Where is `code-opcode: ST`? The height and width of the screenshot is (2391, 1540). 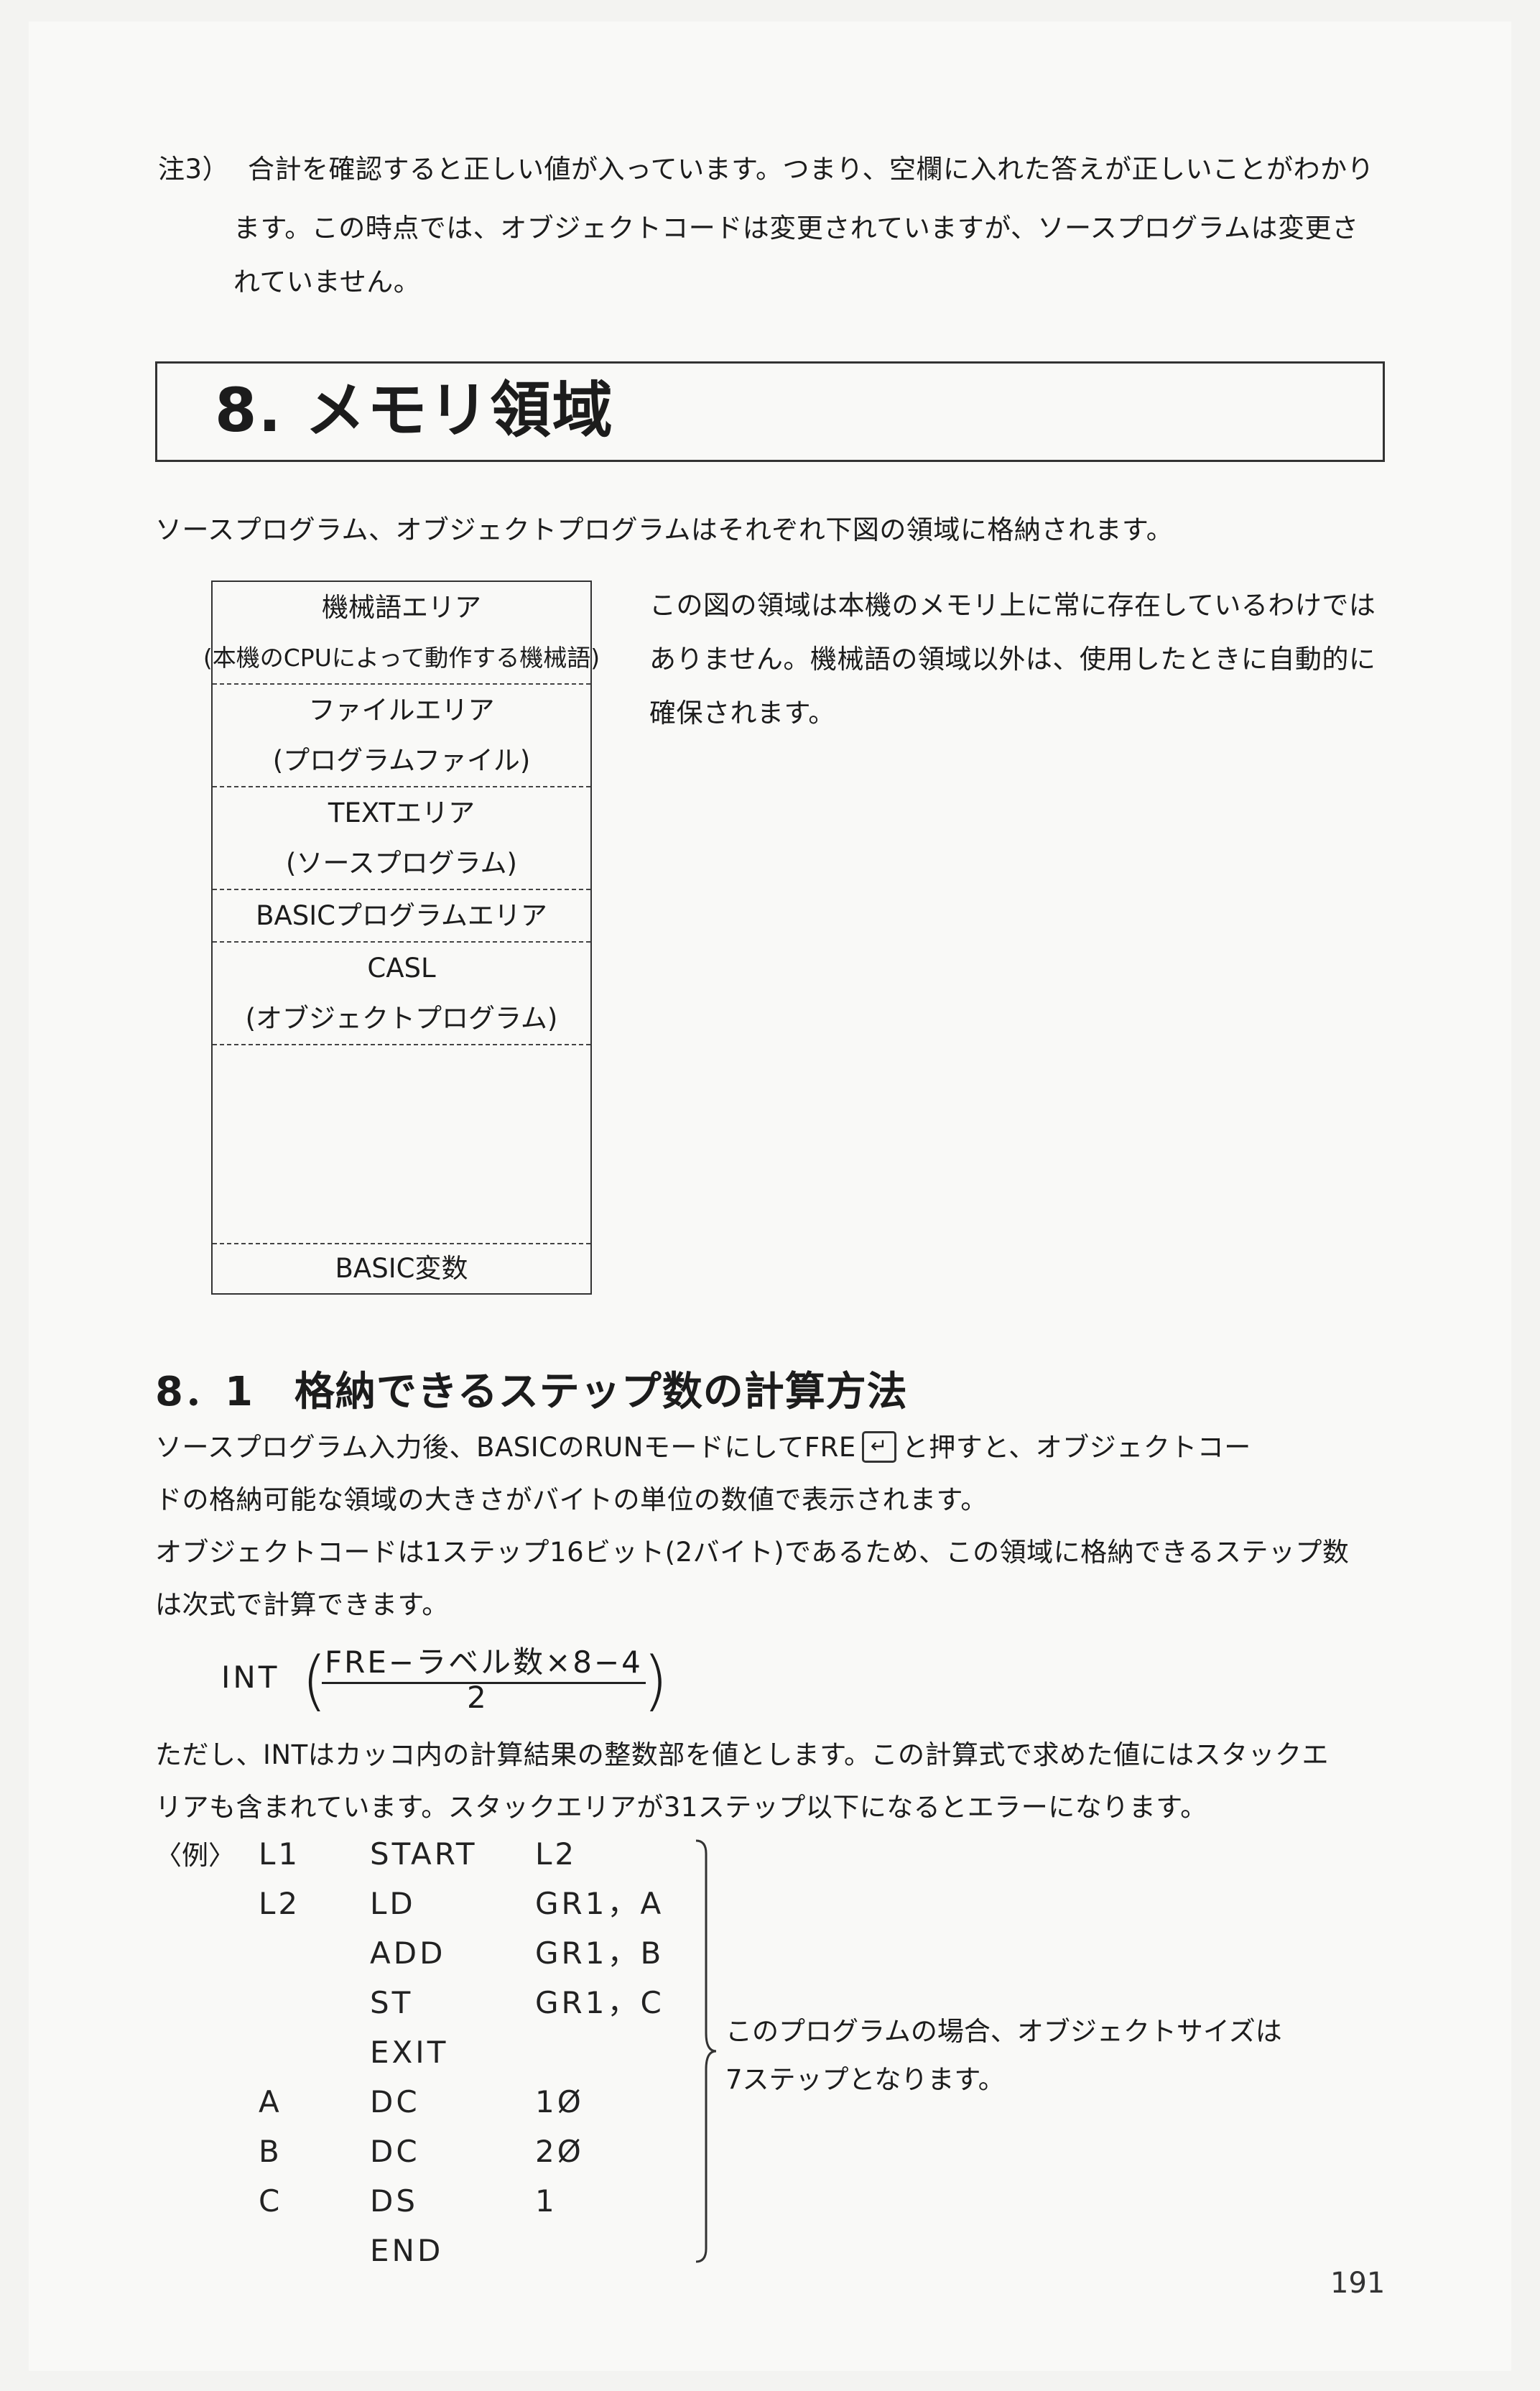
code-opcode: ST is located at coordinates (392, 2003).